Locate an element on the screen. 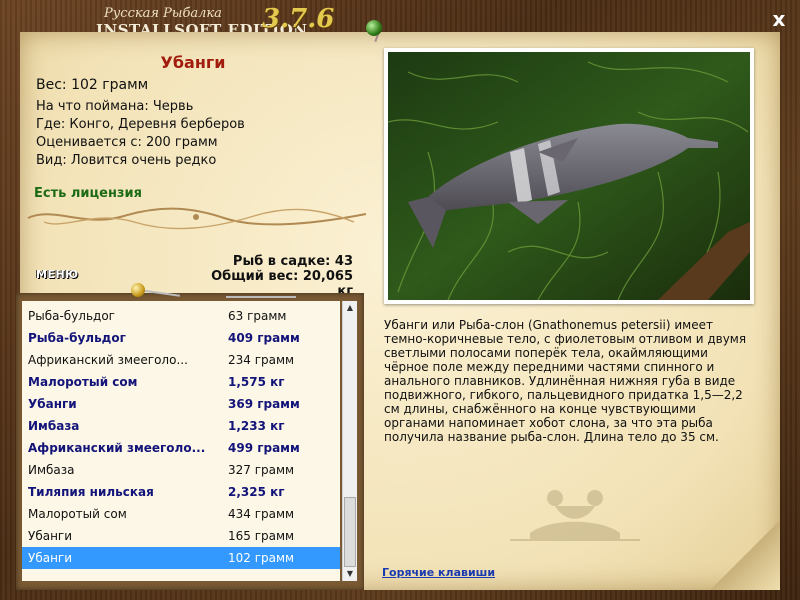 The width and height of the screenshot is (800, 600). list-item: Африканский змееголо... 234 грамм is located at coordinates (181, 360).